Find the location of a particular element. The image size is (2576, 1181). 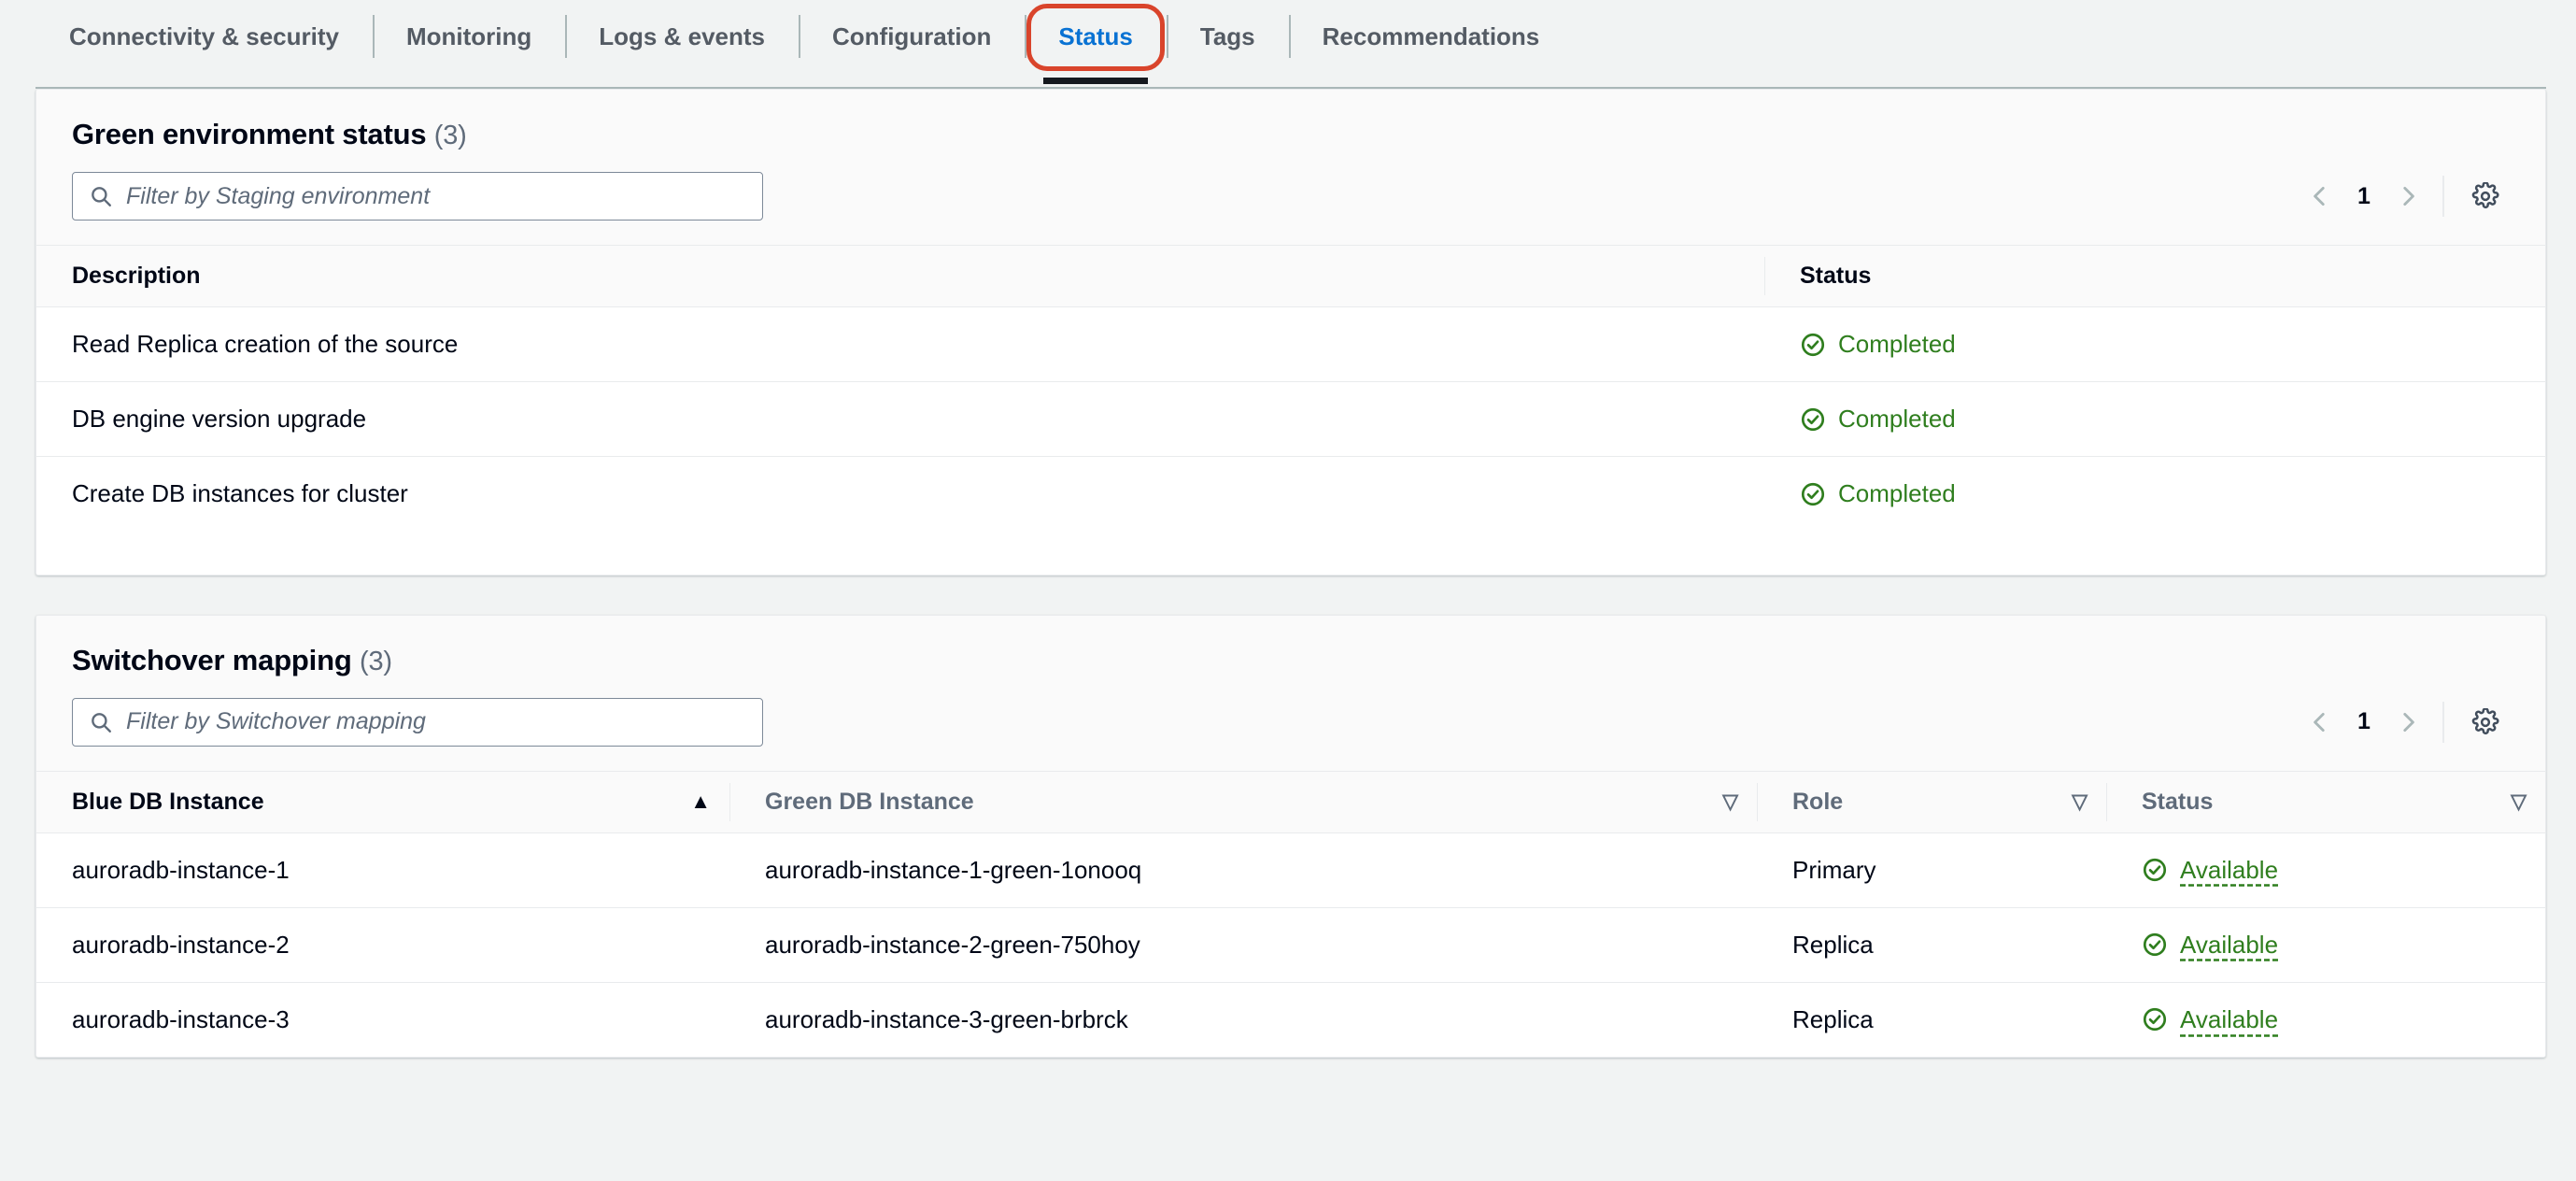

green-environment-filter-box is located at coordinates (417, 196).